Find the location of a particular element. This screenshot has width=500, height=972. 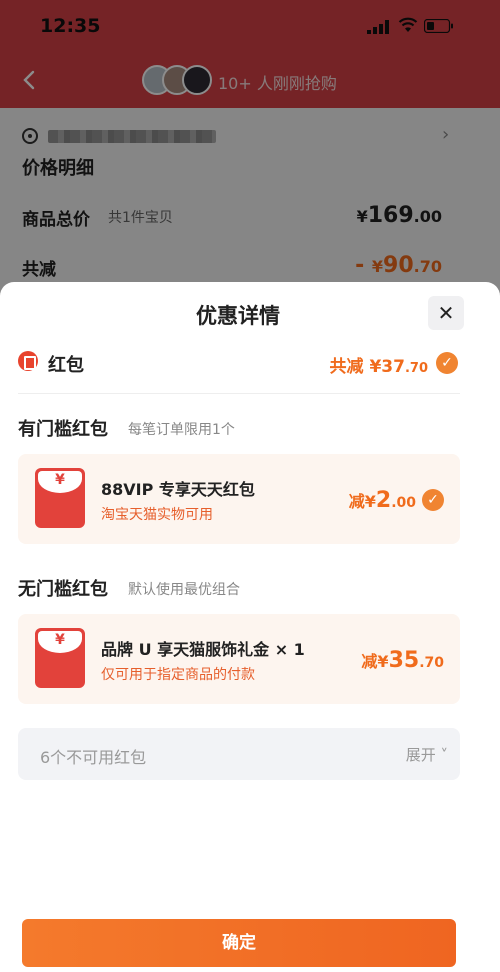

card-sub: 淘宝天猫实物可用 is located at coordinates (157, 515).